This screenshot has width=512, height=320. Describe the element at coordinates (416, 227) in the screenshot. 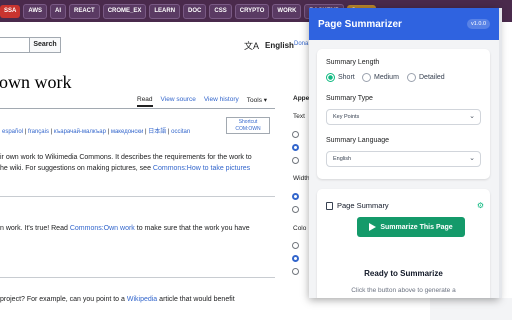

I see `summarize-button-label: Summarize This Page` at that location.